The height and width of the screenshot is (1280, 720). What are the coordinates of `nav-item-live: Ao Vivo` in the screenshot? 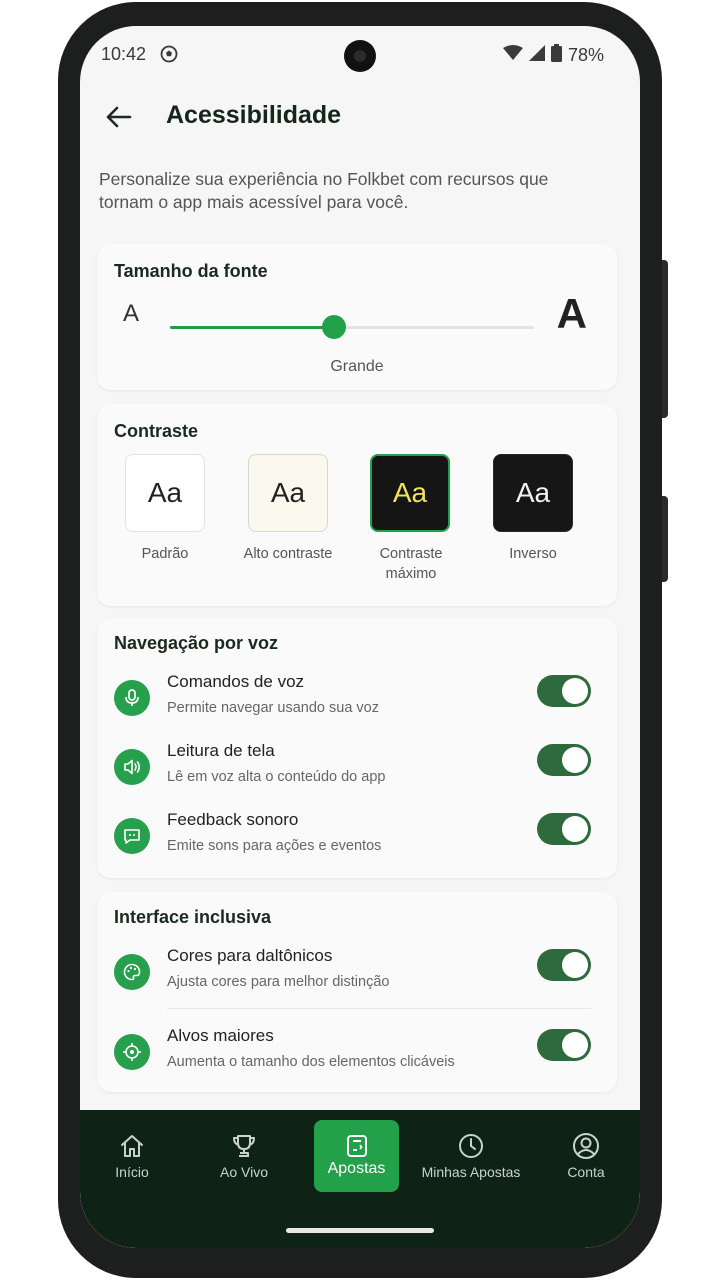 It's located at (244, 1177).